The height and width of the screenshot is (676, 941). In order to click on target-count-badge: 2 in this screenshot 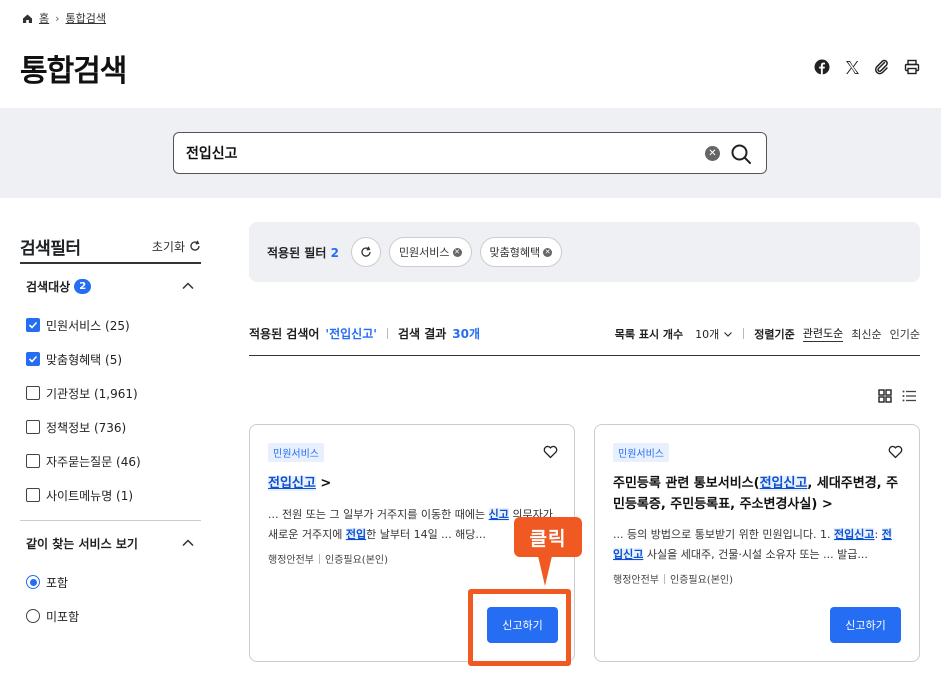, I will do `click(83, 286)`.